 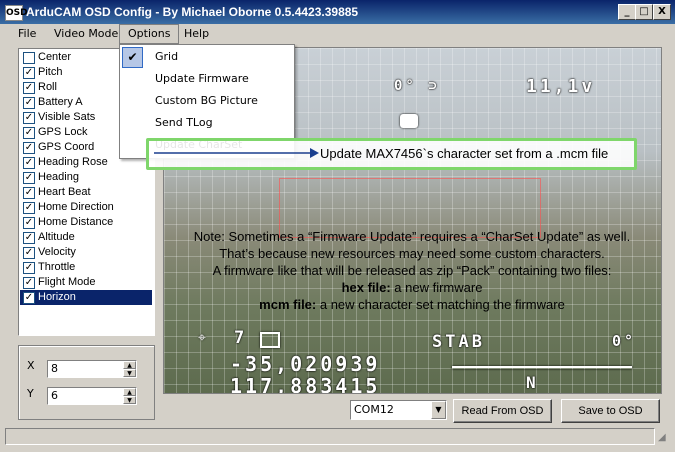 What do you see at coordinates (288, 304) in the screenshot?
I see `note-mcm-label: mcm file:` at bounding box center [288, 304].